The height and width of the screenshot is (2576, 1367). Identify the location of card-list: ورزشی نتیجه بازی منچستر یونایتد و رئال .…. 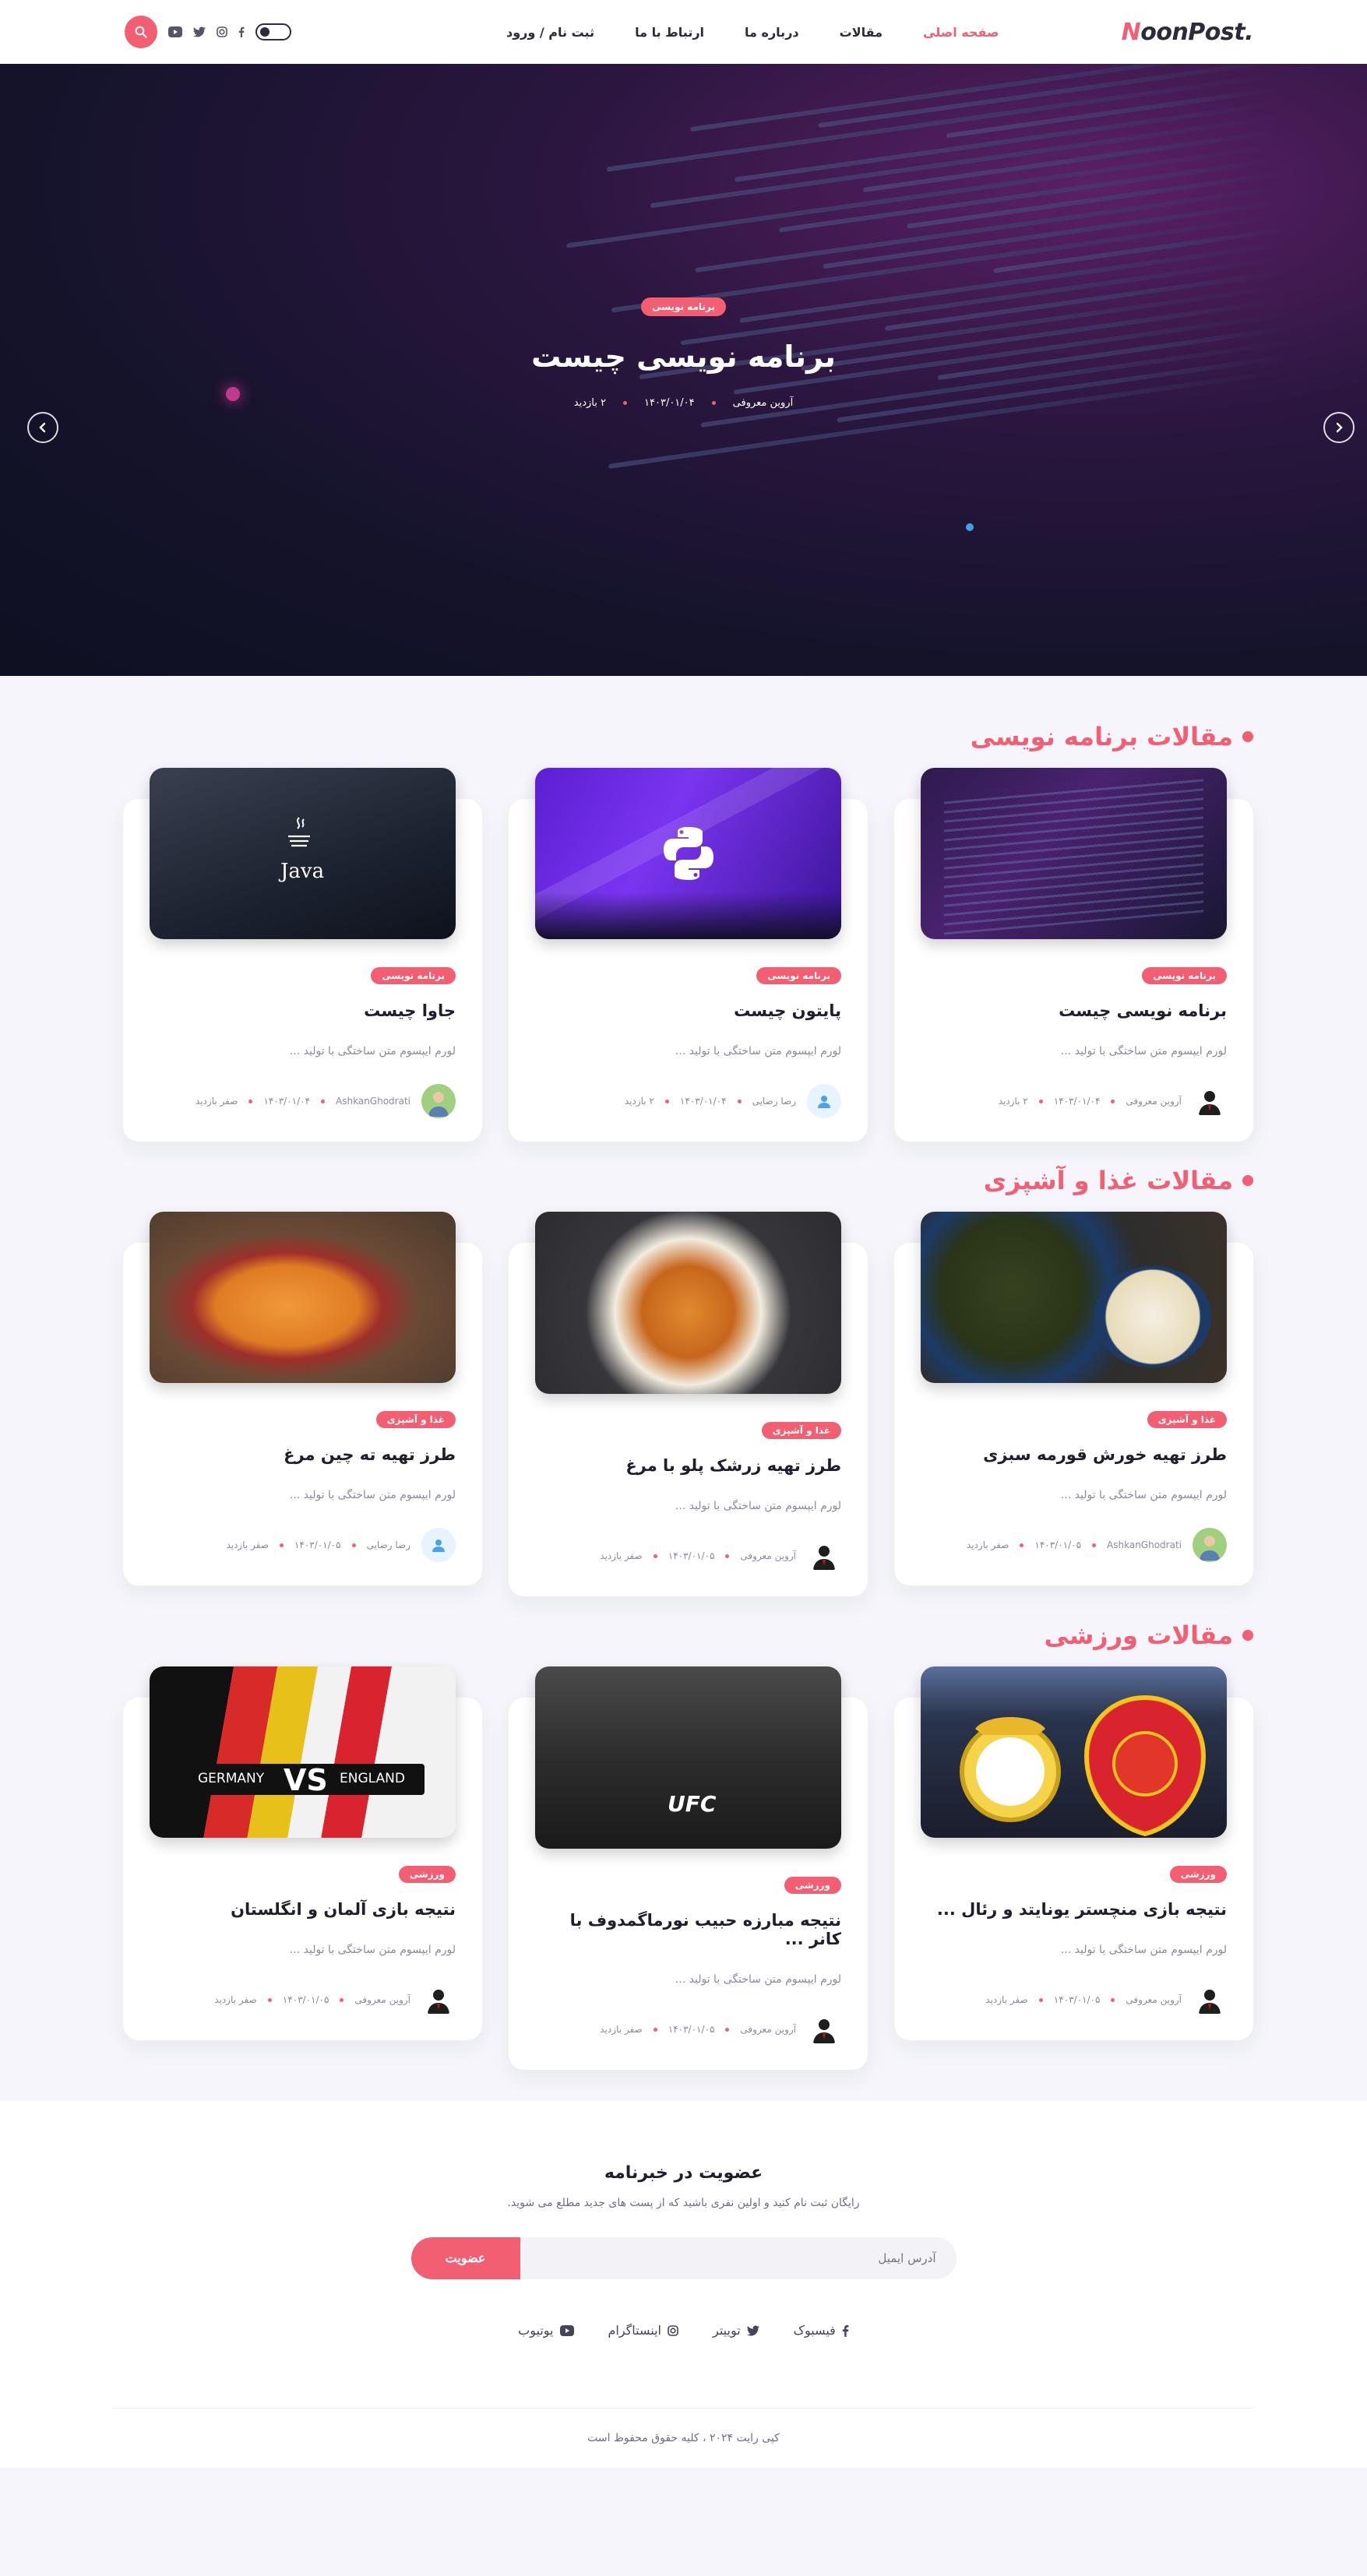
(683, 1868).